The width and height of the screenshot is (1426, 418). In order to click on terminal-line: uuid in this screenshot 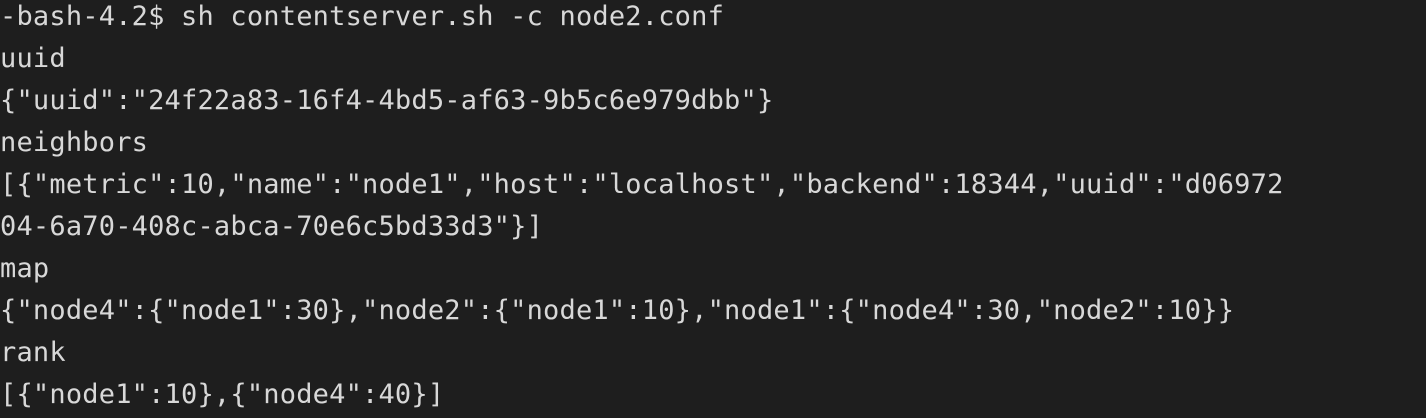, I will do `click(33, 58)`.